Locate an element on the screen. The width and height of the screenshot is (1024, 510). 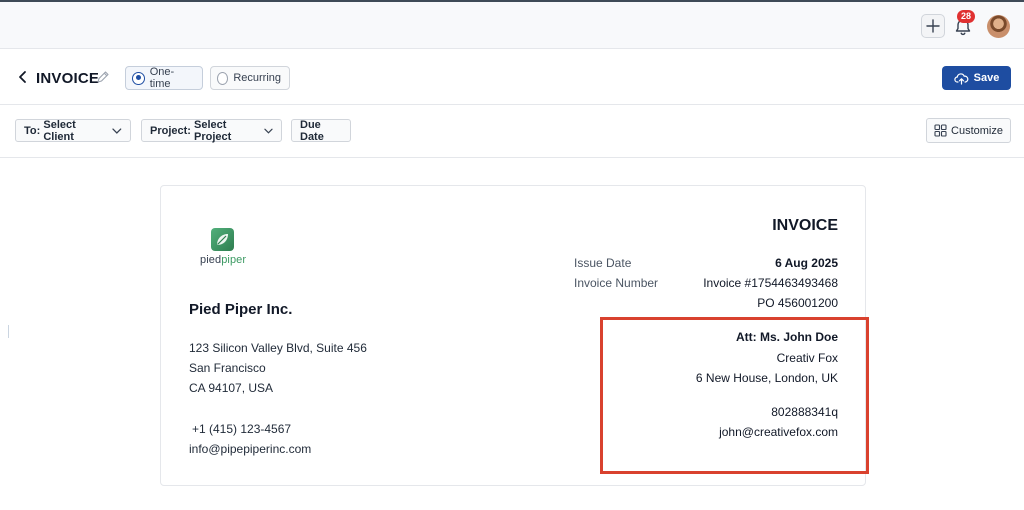
company-address-line2: San Francisco is located at coordinates (227, 368).